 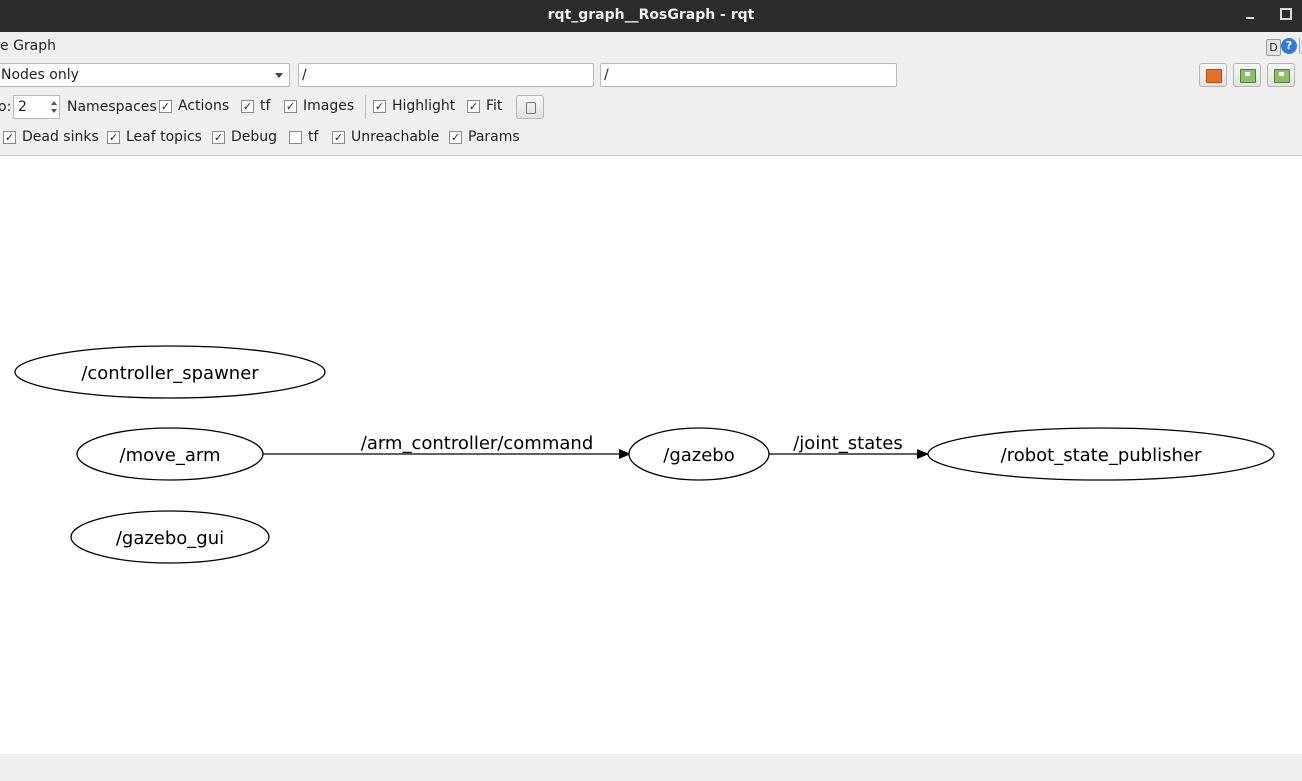 I want to click on save-image-icon, so click(x=1282, y=76).